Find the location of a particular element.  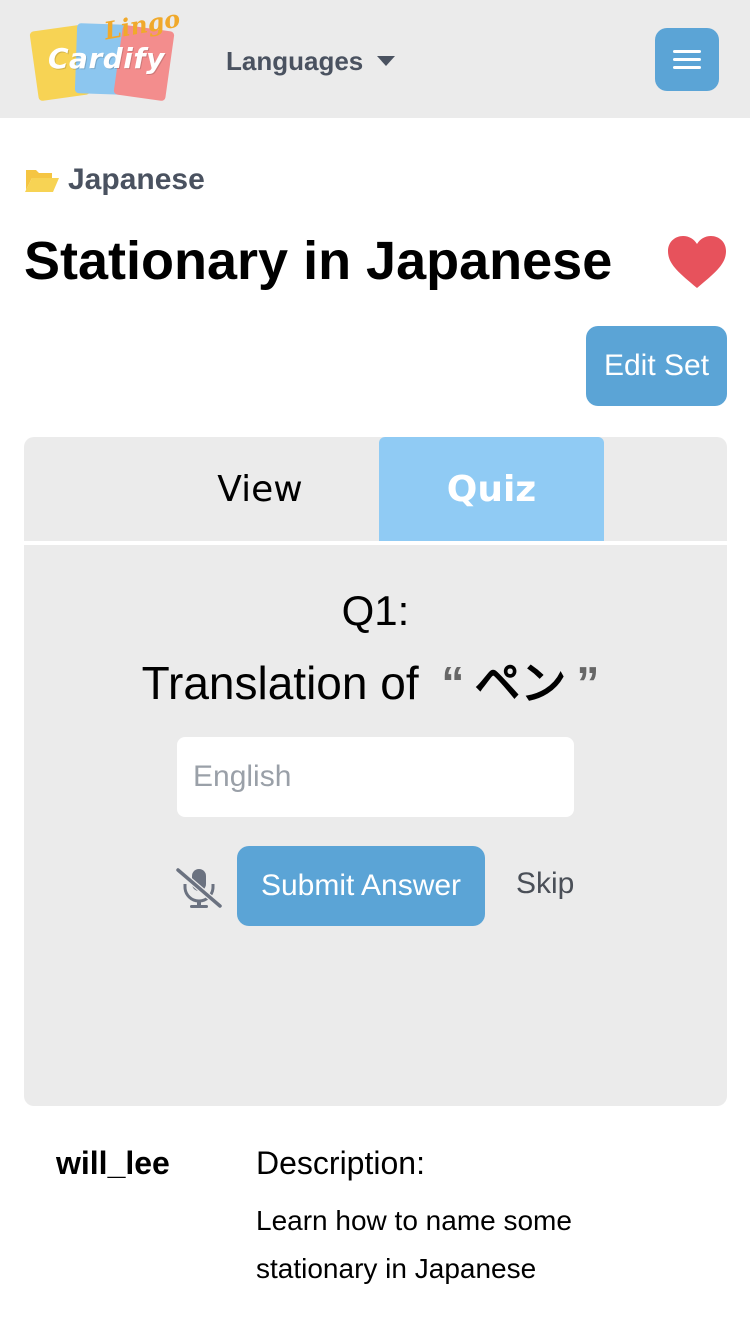

breadcrumb-category: Japanese is located at coordinates (136, 179).